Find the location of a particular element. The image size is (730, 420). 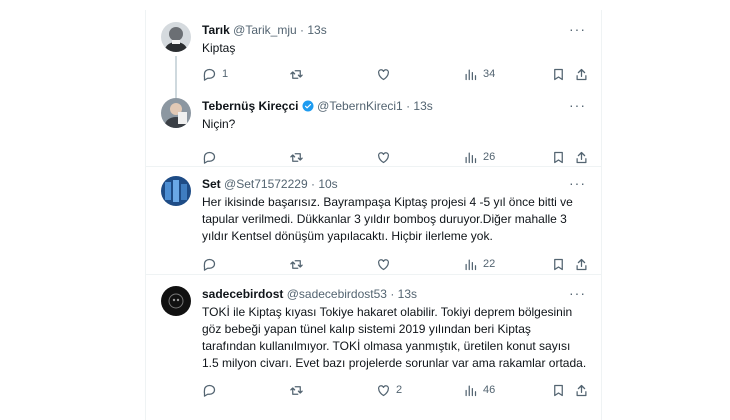

user-handle: @Set71572229 is located at coordinates (266, 184).